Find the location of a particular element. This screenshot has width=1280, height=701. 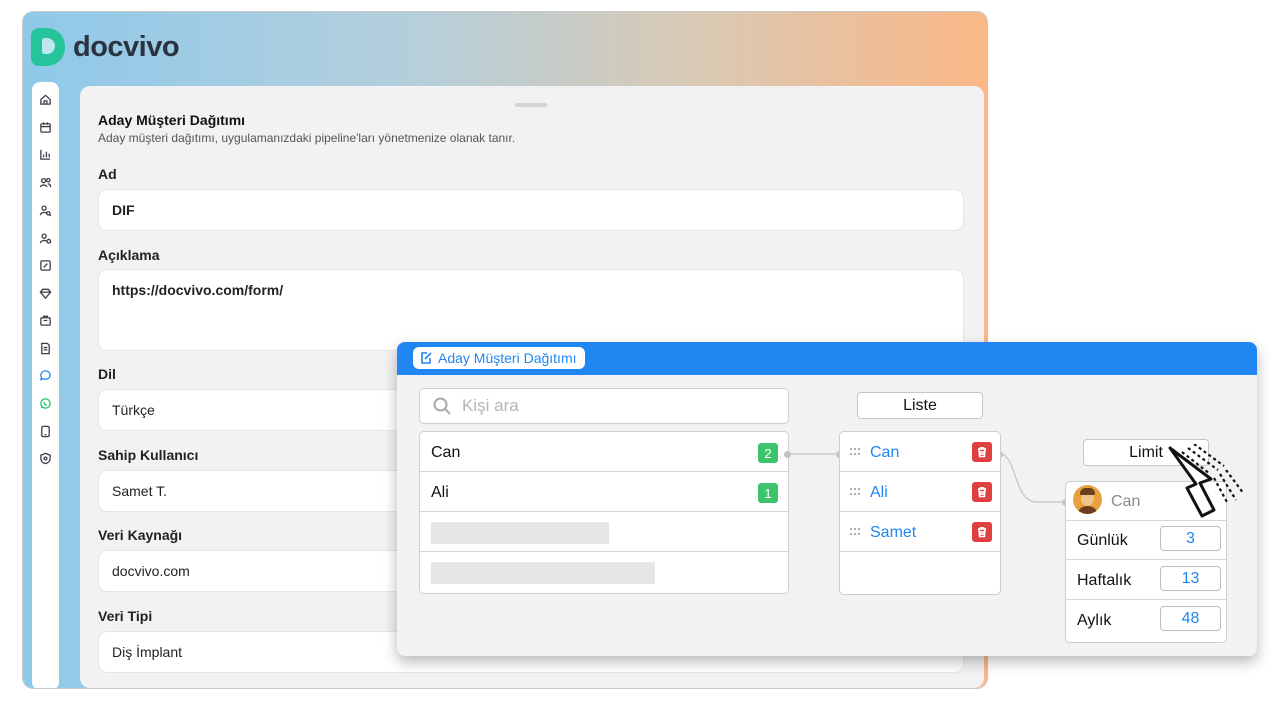

document-icon is located at coordinates (45, 348).